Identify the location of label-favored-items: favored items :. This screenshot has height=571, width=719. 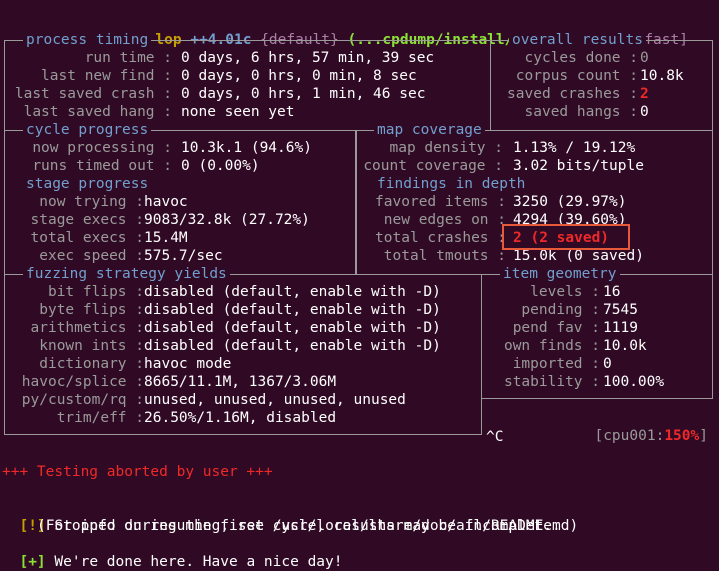
(440, 202).